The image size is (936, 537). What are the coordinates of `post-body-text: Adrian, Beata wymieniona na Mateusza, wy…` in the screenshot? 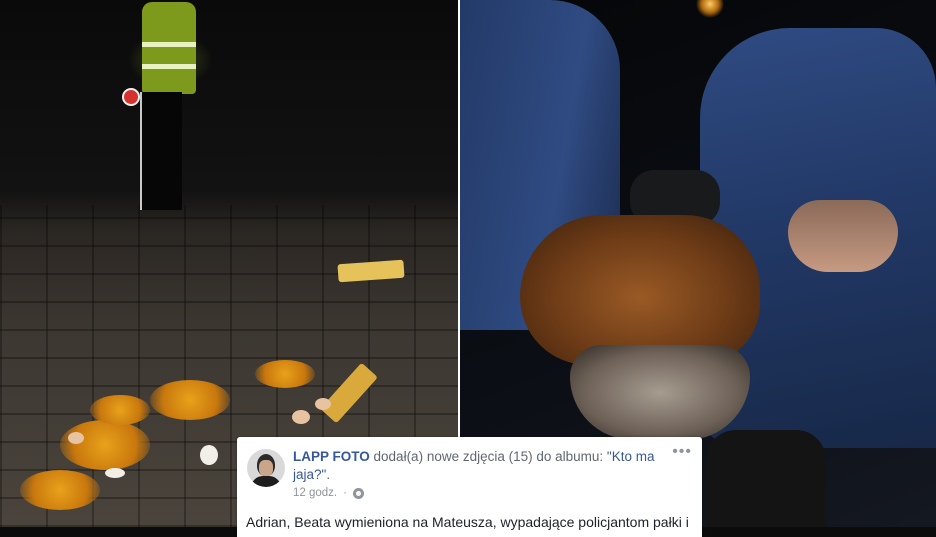 It's located at (467, 522).